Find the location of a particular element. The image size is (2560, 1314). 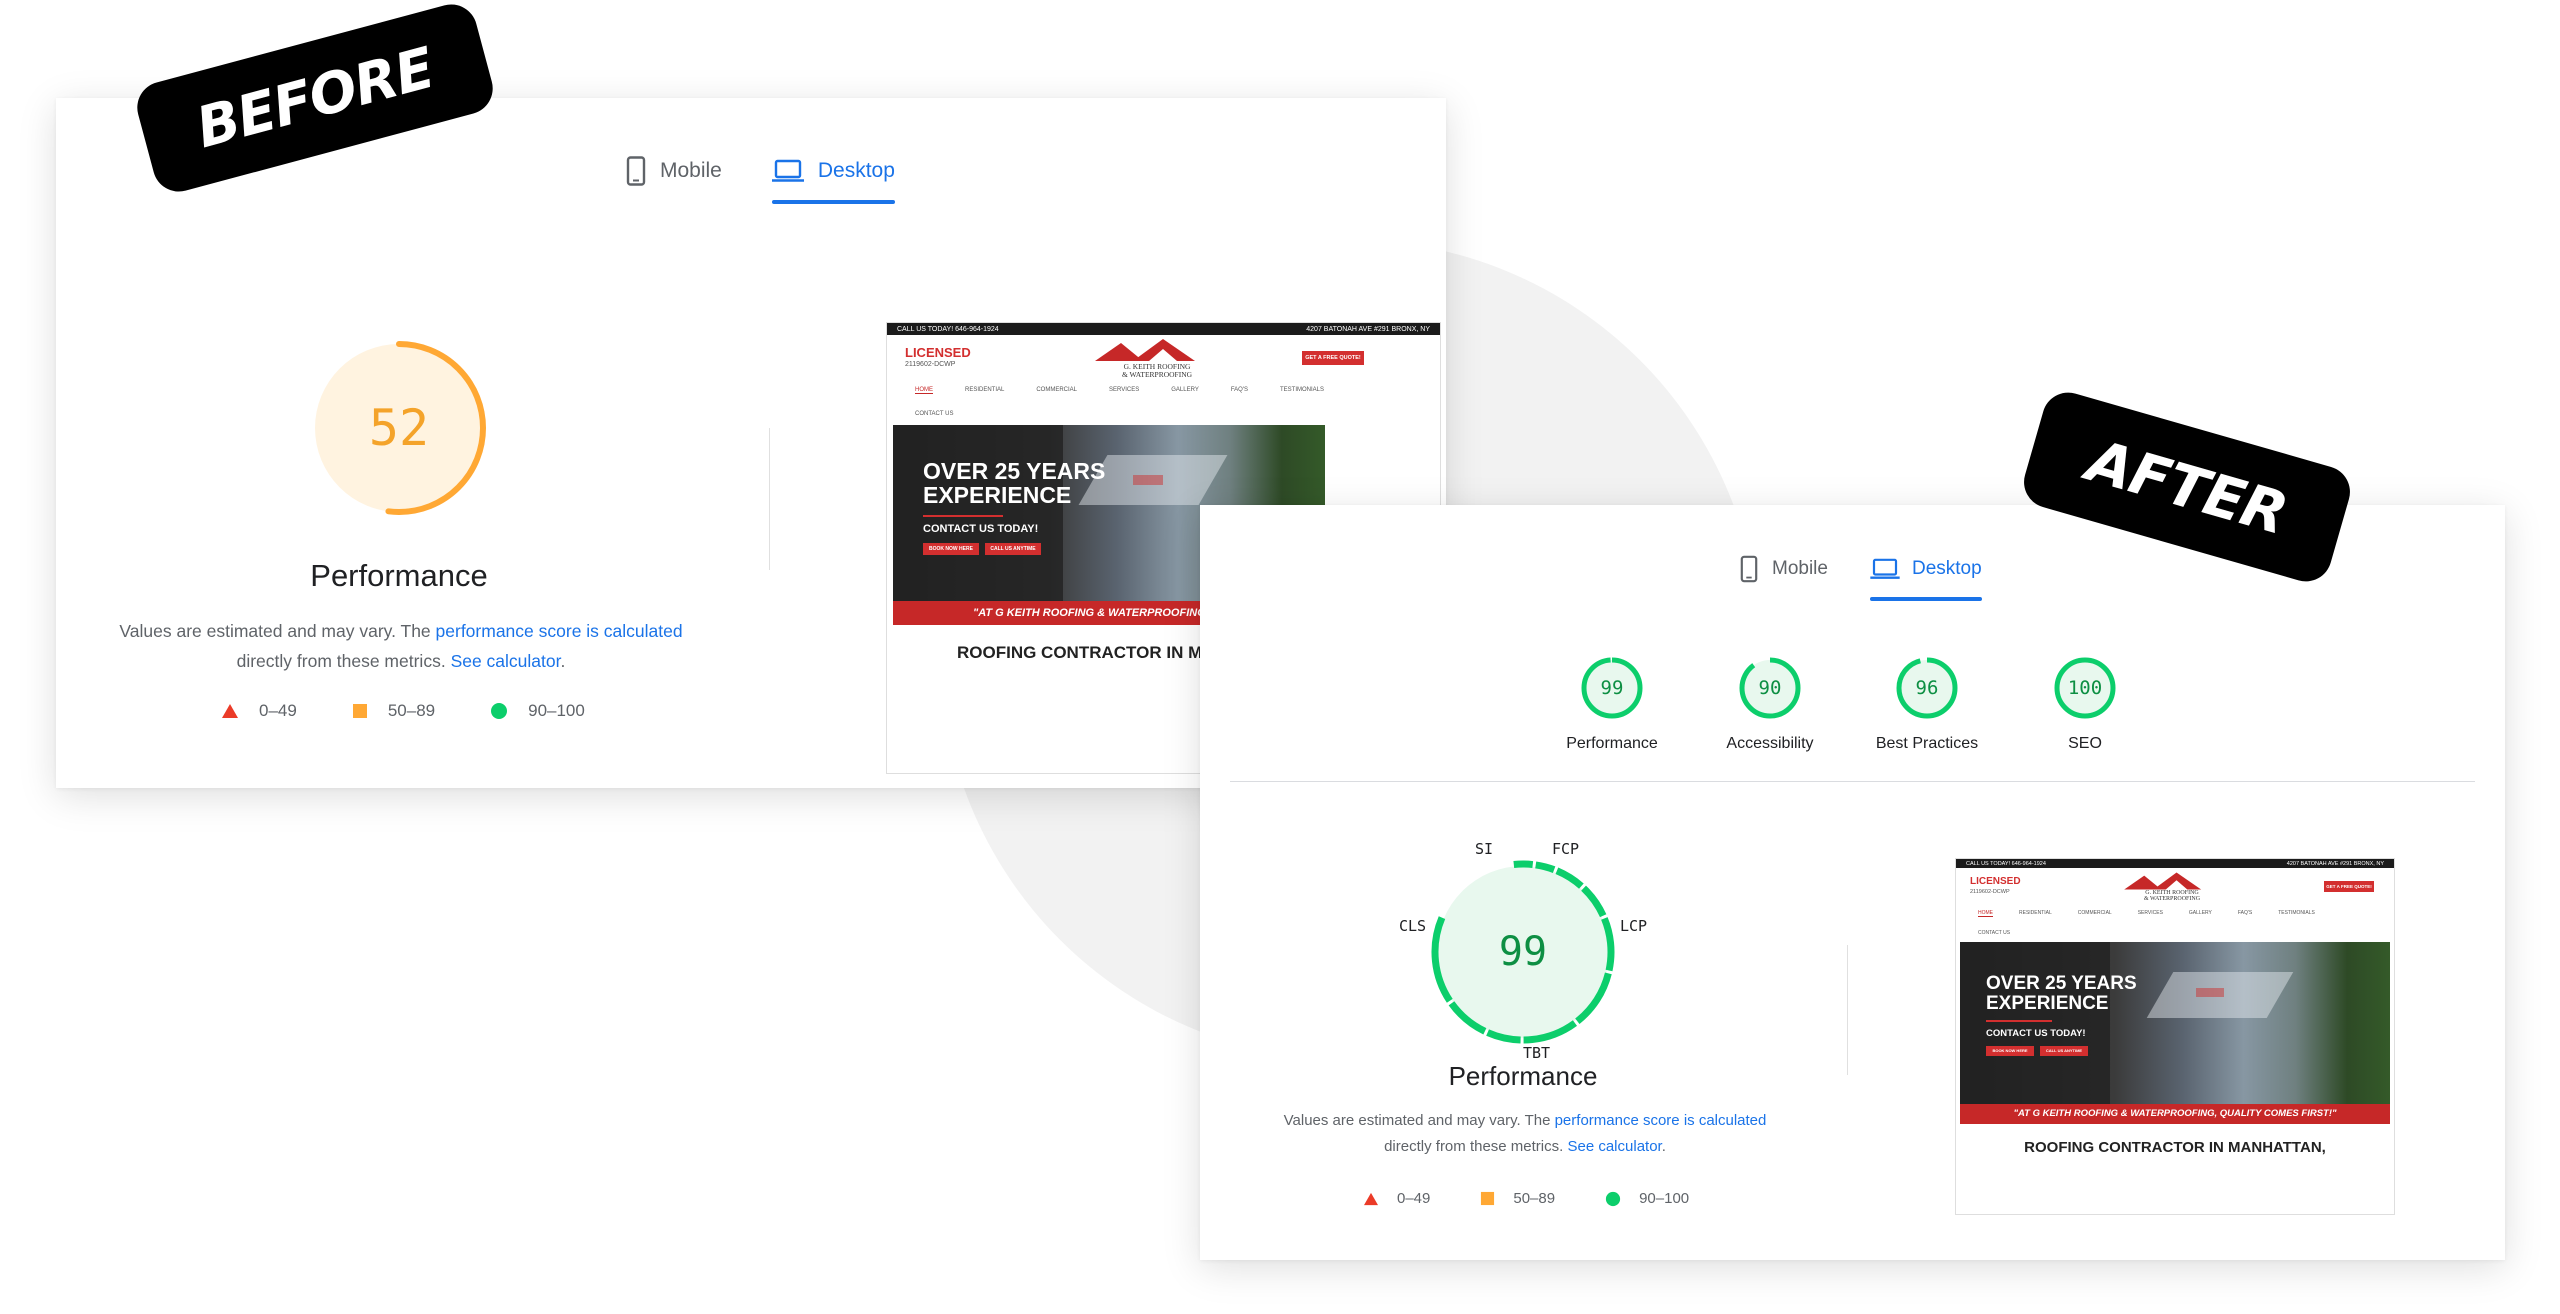

score-best-practices: 96 Best Practices is located at coordinates (1927, 704).